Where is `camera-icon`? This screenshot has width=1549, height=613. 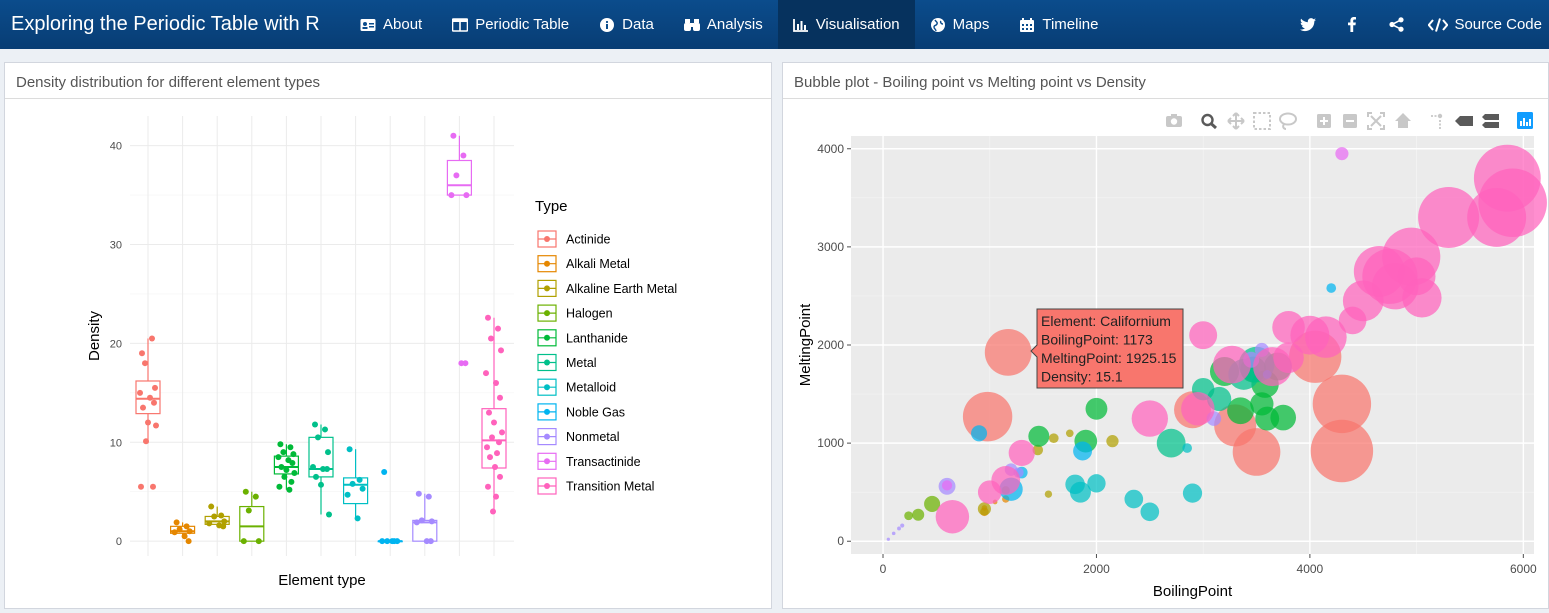
camera-icon is located at coordinates (1174, 121).